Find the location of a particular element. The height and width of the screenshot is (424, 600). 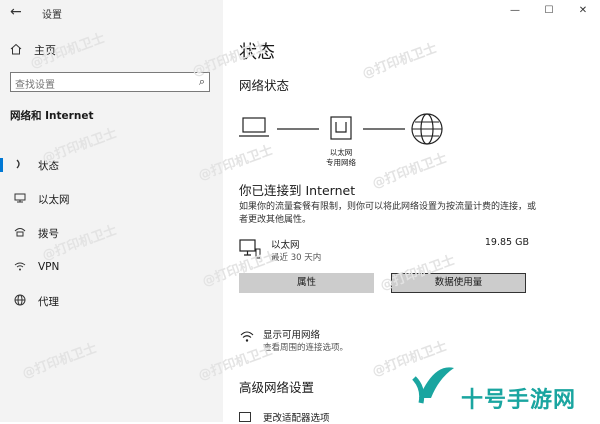

back-arrow-icon: ← is located at coordinates (18, 12).